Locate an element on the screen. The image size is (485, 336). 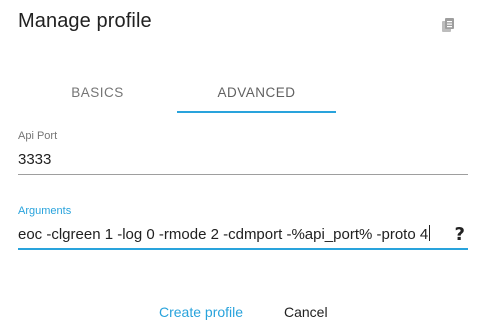
text-caret is located at coordinates (430, 233).